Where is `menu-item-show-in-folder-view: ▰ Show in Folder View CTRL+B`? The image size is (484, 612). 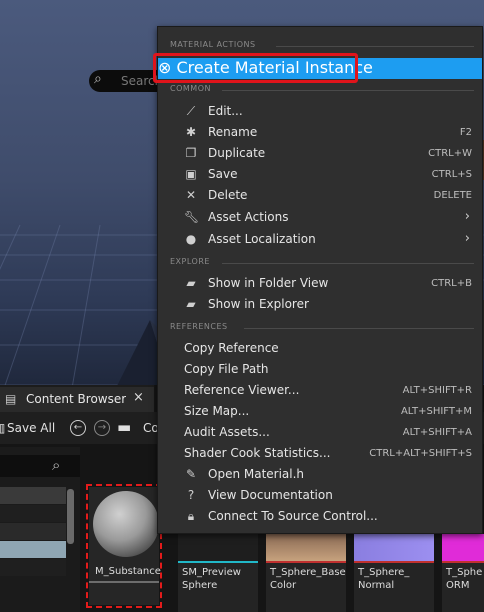
menu-item-show-in-folder-view: ▰ Show in Folder View CTRL+B is located at coordinates (320, 283).